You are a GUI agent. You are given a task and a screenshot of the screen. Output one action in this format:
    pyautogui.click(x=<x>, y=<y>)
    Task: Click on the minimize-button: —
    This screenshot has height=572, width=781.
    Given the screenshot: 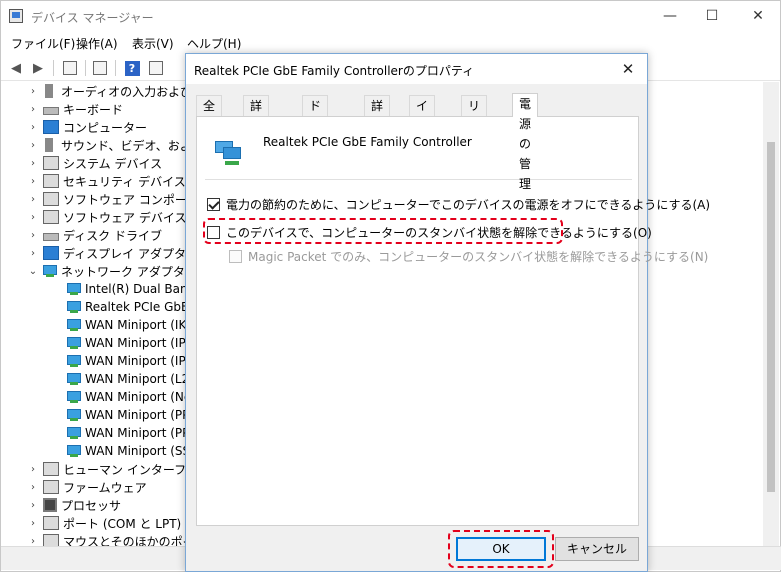 What is the action you would take?
    pyautogui.click(x=670, y=16)
    